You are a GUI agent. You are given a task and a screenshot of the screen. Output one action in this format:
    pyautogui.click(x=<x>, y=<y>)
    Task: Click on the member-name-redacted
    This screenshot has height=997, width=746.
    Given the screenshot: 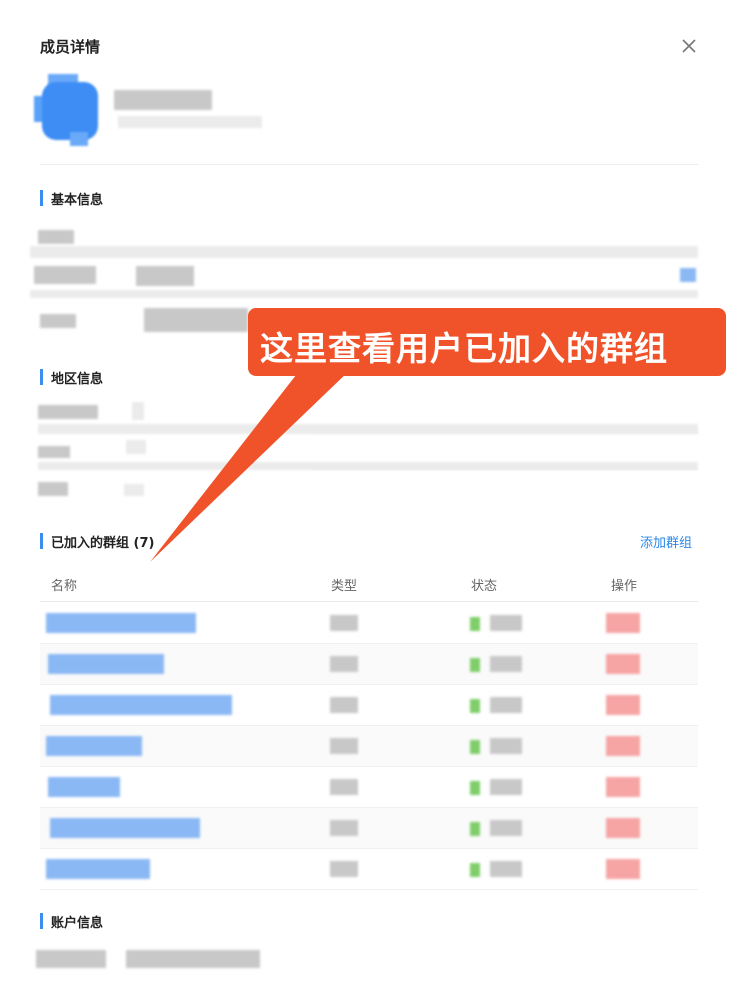 What is the action you would take?
    pyautogui.click(x=163, y=100)
    